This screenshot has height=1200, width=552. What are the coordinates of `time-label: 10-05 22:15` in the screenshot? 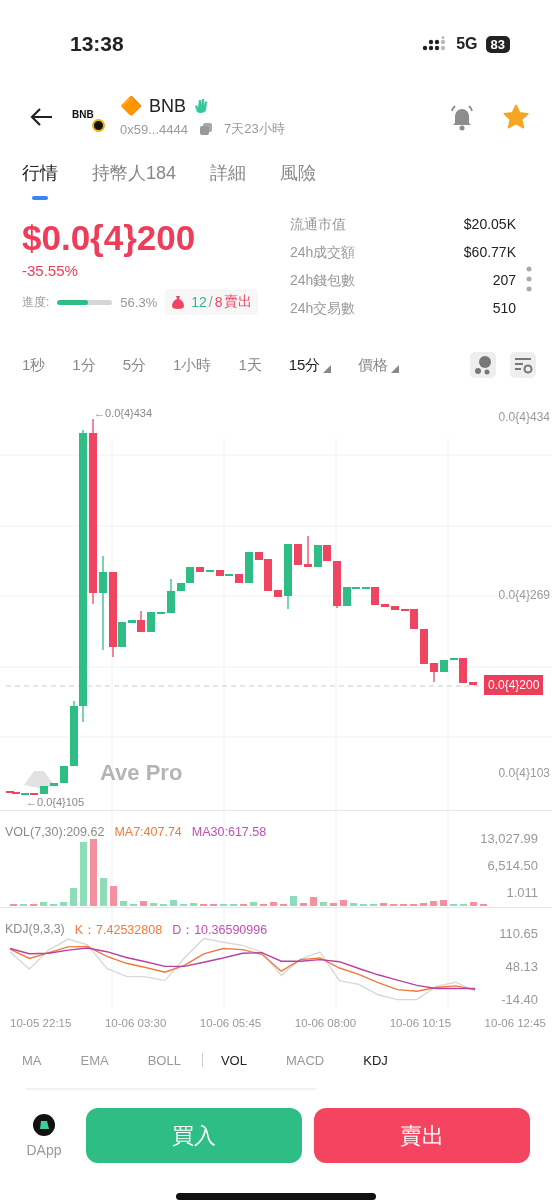 It's located at (41, 1023).